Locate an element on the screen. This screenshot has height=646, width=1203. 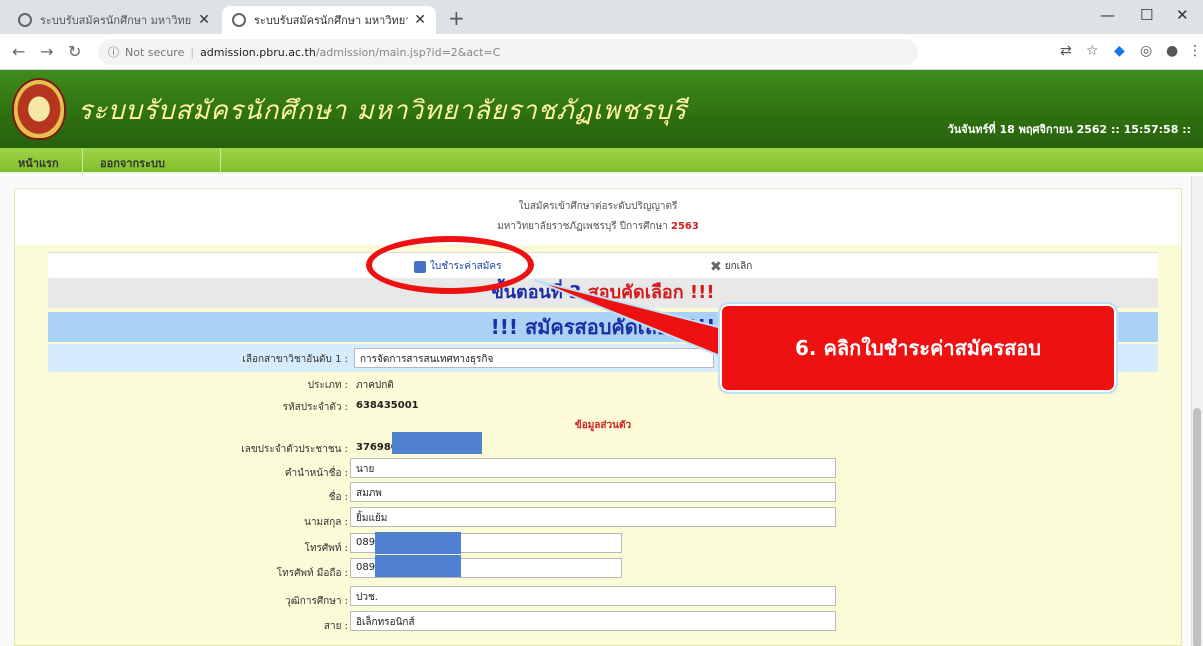
translate-icon: ⇄ is located at coordinates (1066, 51).